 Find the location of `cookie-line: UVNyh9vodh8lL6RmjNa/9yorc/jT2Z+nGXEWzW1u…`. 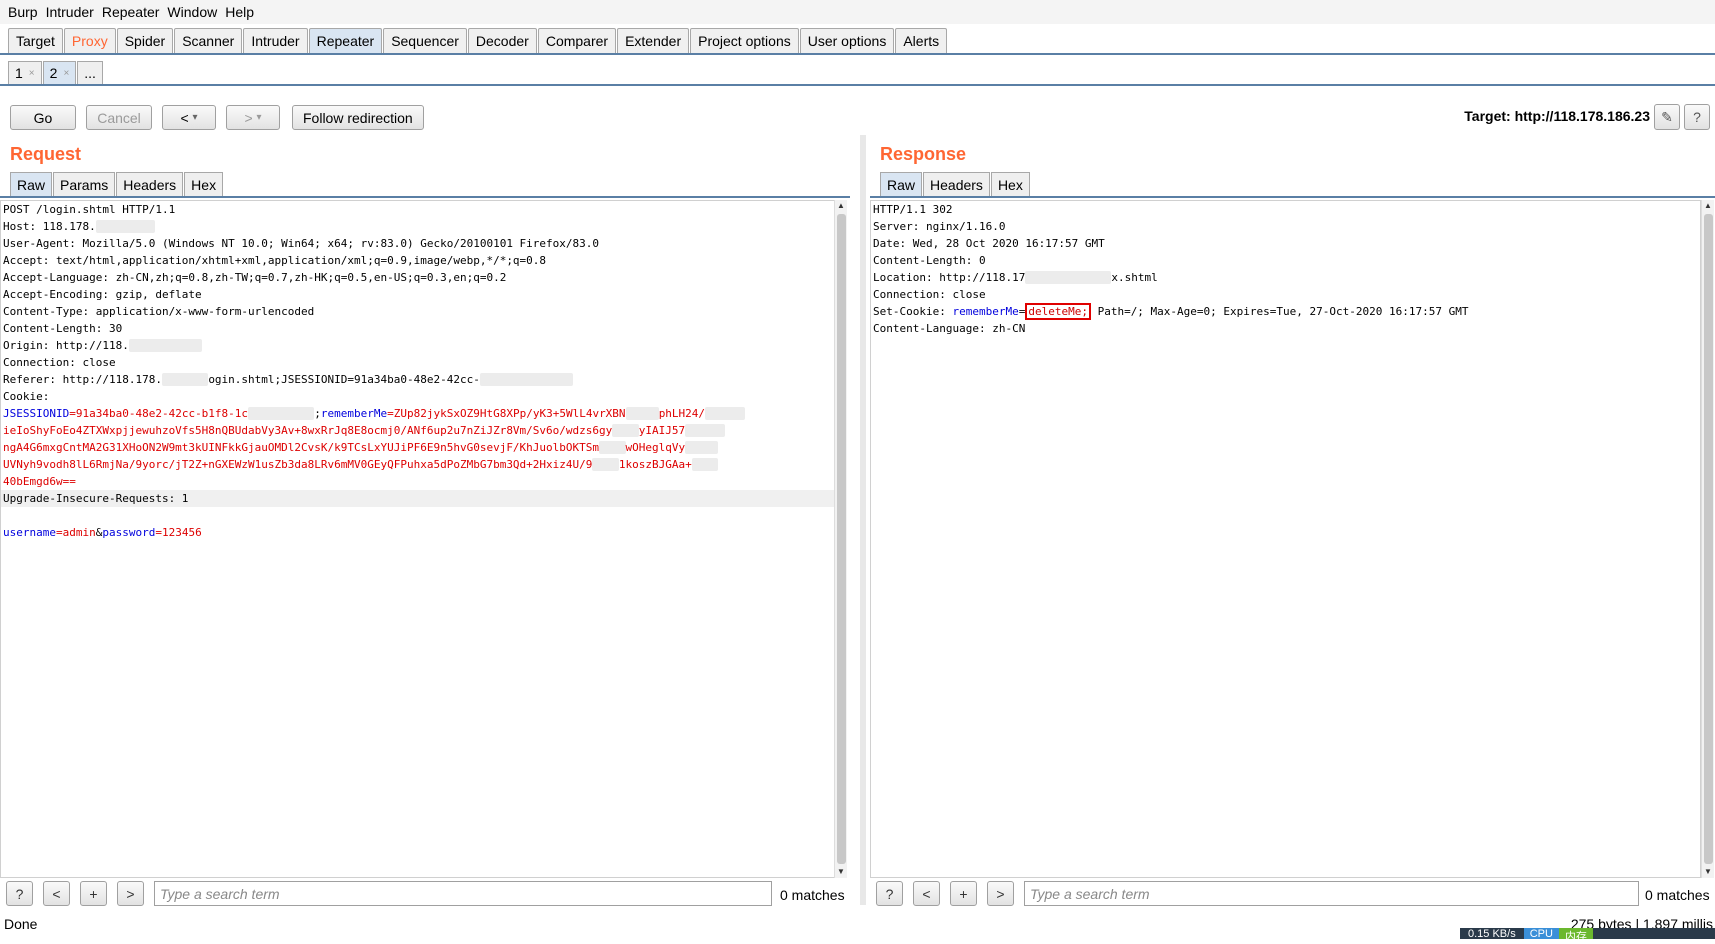

cookie-line: UVNyh9vodh8lL6RmjNa/9yorc/jT2Z+nGXEWzW1u… is located at coordinates (418, 464).